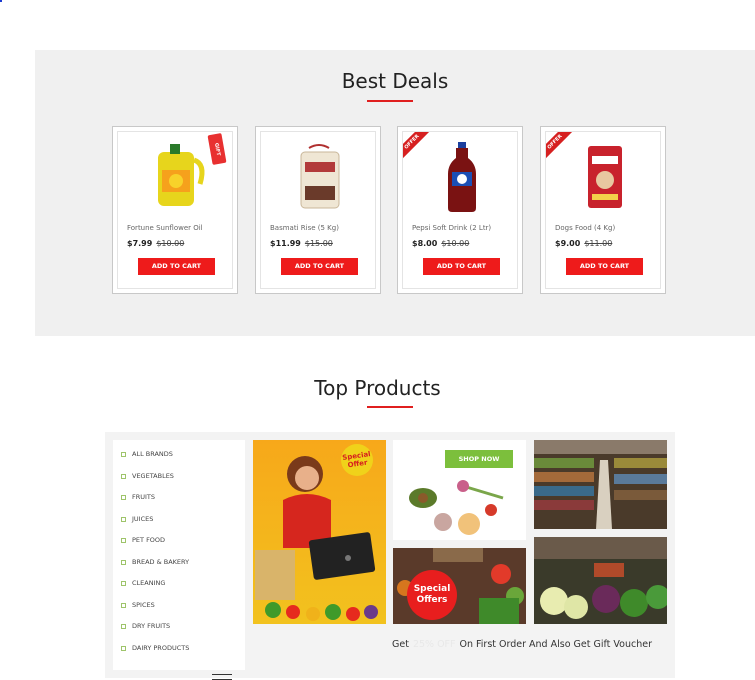 The height and width of the screenshot is (680, 755). Describe the element at coordinates (479, 459) in the screenshot. I see `shop-now-button: SHOP NOW` at that location.